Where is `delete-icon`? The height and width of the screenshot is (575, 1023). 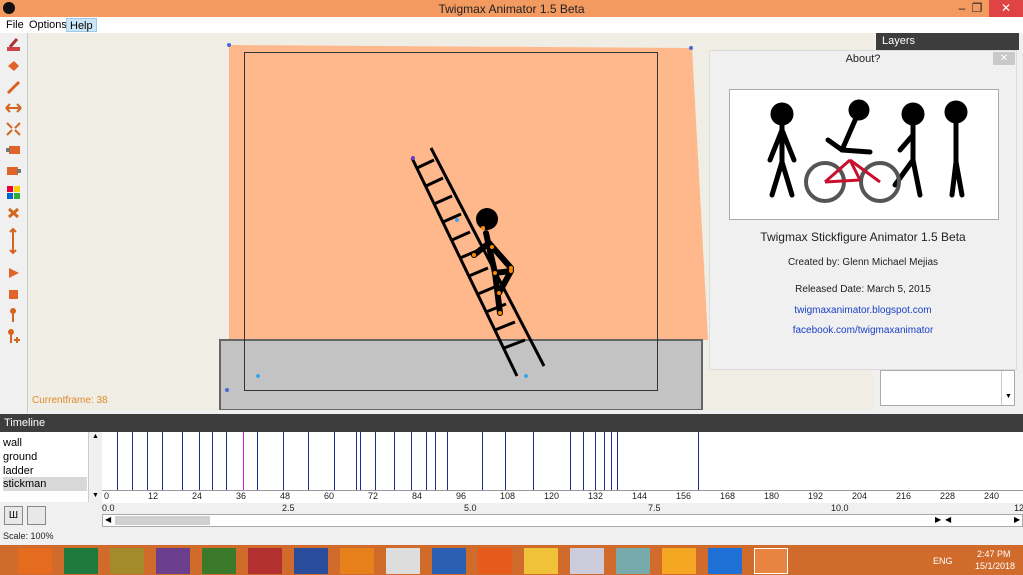 delete-icon is located at coordinates (13, 213).